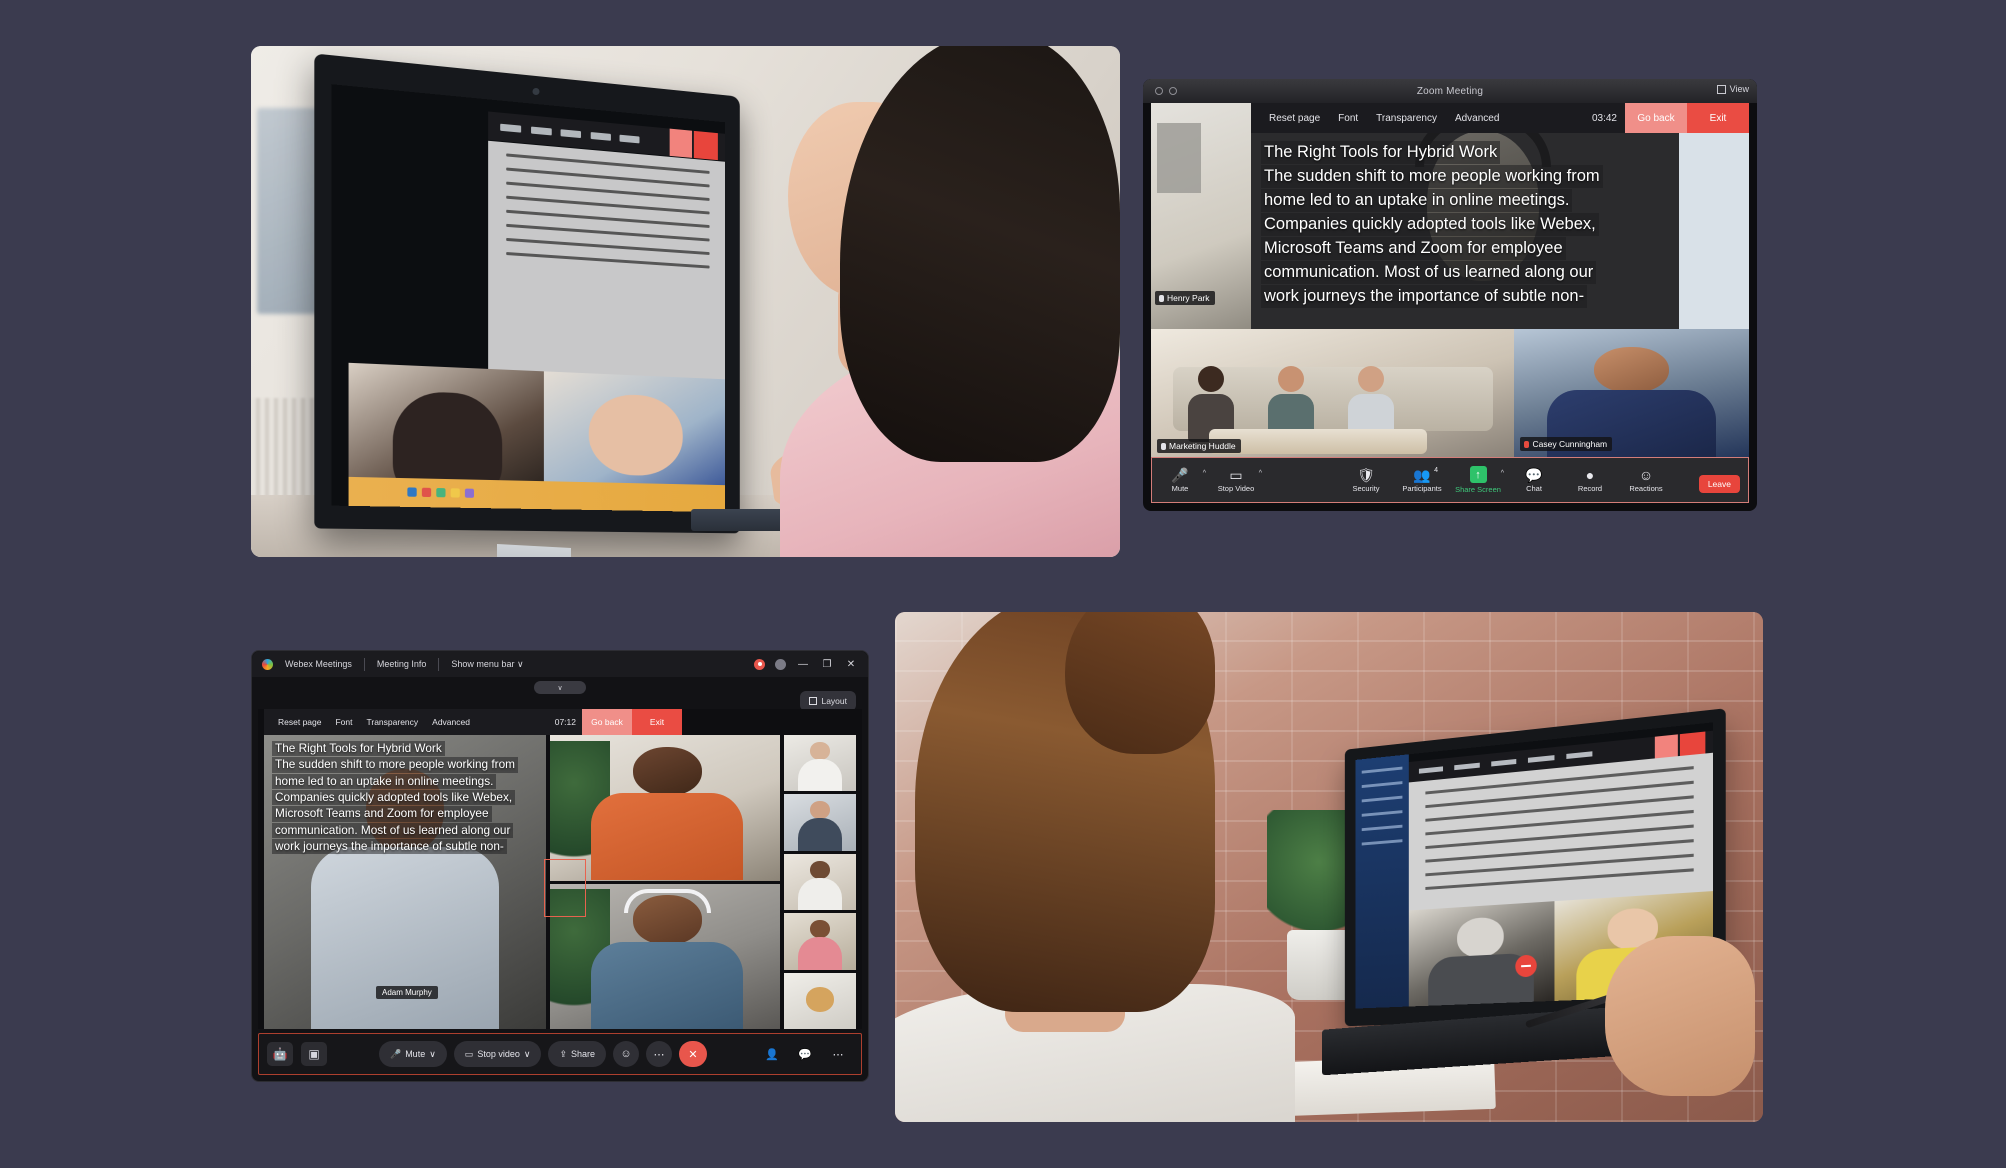  What do you see at coordinates (543, 1054) in the screenshot?
I see `control-bar-center: 🎤 Mute ∨ ▭ Stop video ∨ ⇪ Share ☺ ⋯ ✕` at bounding box center [543, 1054].